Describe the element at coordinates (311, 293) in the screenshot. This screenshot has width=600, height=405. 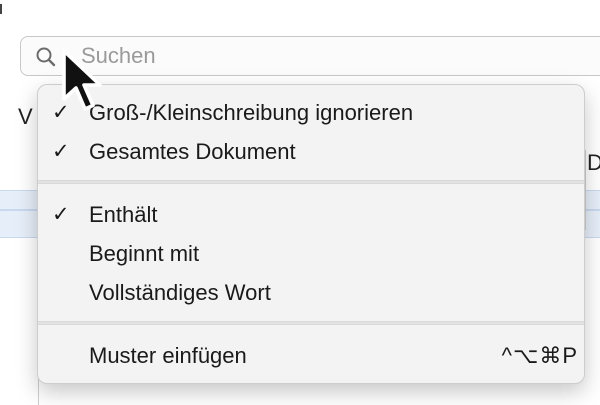
I see `menu-item-whole-word: Vollständiges Wort` at that location.